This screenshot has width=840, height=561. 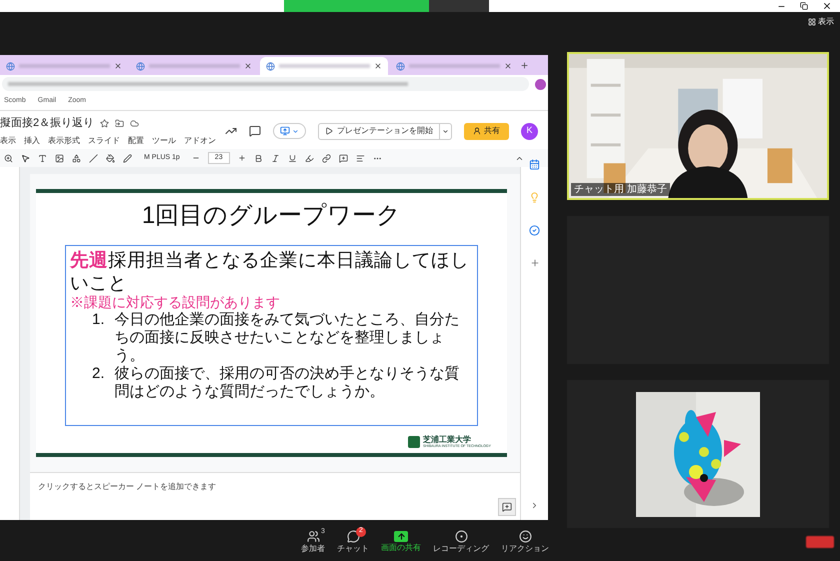 I want to click on add-note-icon, so click(x=507, y=507).